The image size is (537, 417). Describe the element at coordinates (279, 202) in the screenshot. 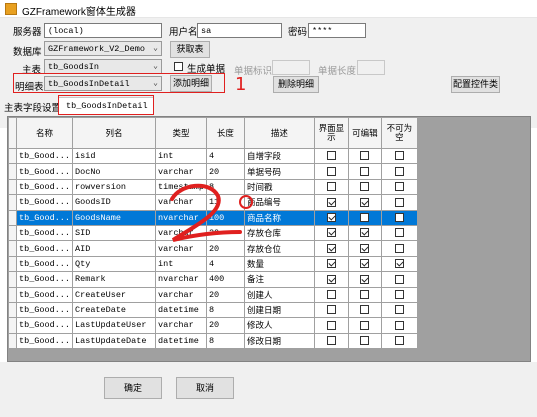

I see `cell-desc: 商品编号` at that location.